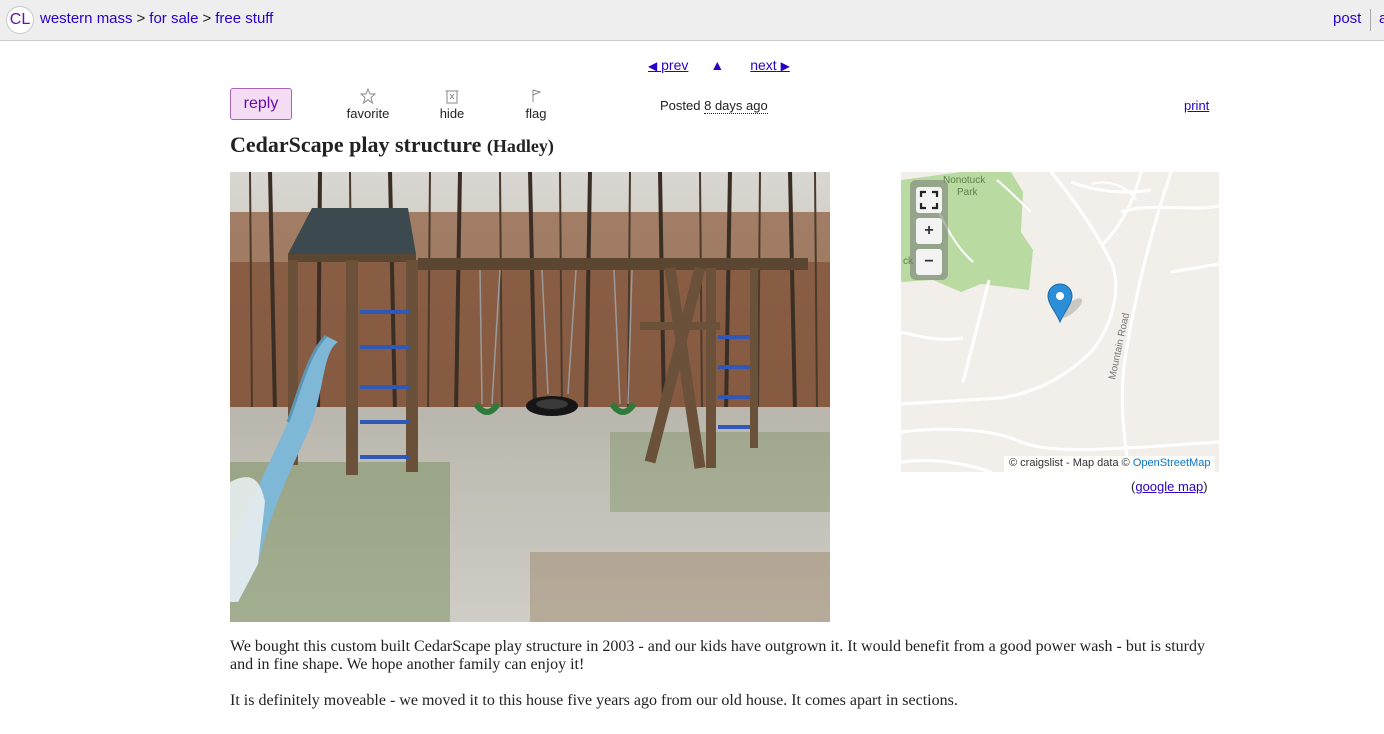 Image resolution: width=1384 pixels, height=734 pixels. I want to click on flag-label: flag, so click(536, 113).